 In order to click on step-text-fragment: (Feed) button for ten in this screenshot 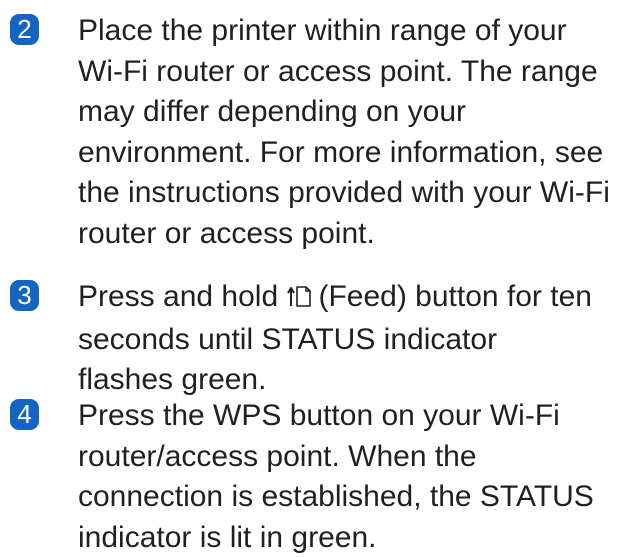, I will do `click(455, 296)`.